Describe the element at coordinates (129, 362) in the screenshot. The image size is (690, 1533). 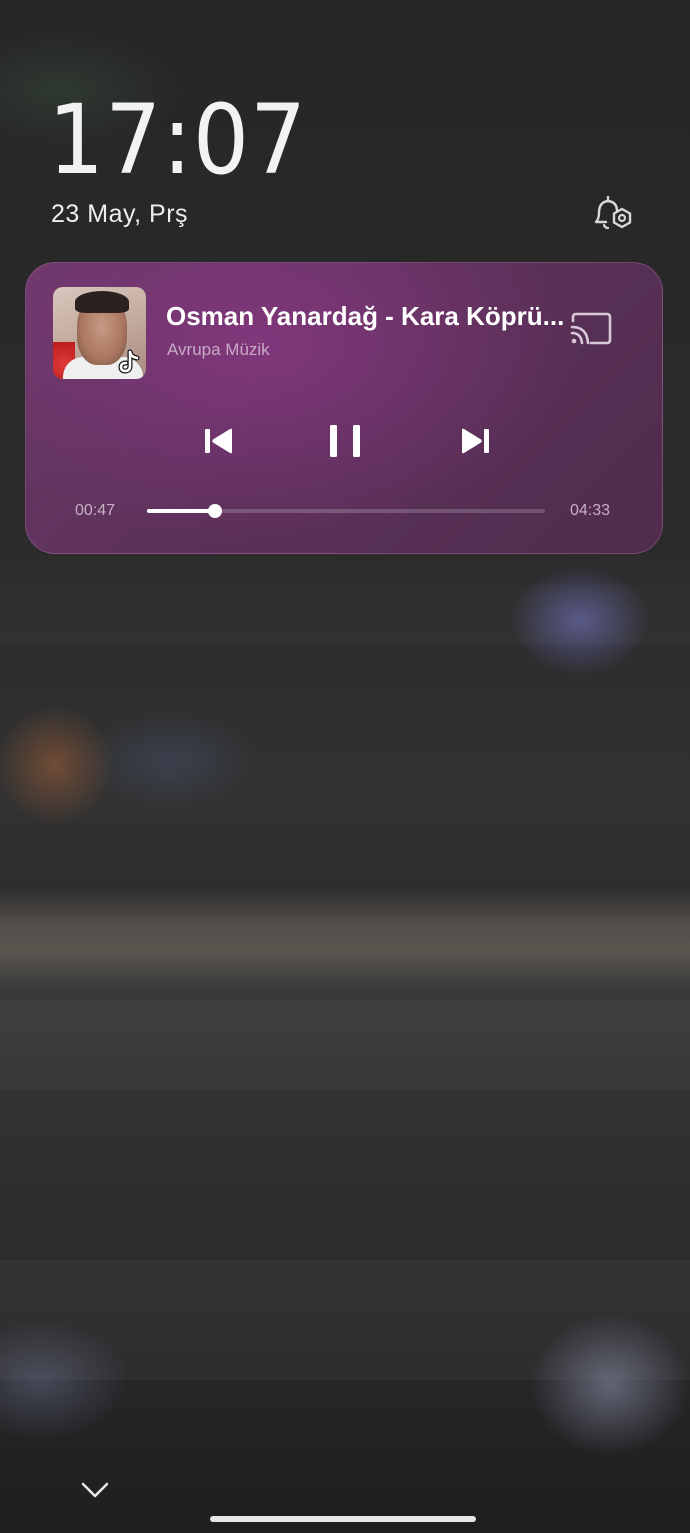
I see `tiktok-icon` at that location.